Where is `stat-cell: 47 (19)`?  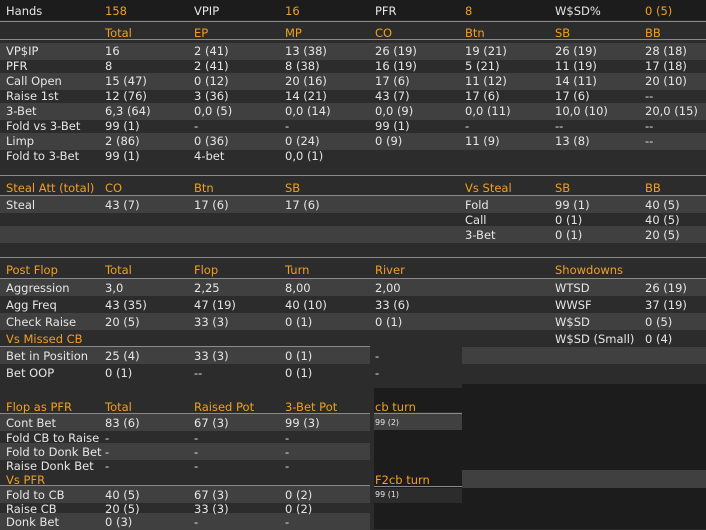
stat-cell: 47 (19) is located at coordinates (215, 305).